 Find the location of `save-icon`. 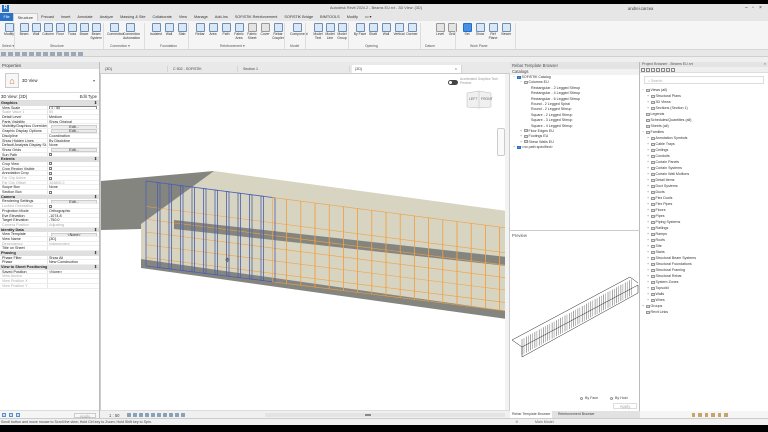

save-icon is located at coordinates (10, 53).